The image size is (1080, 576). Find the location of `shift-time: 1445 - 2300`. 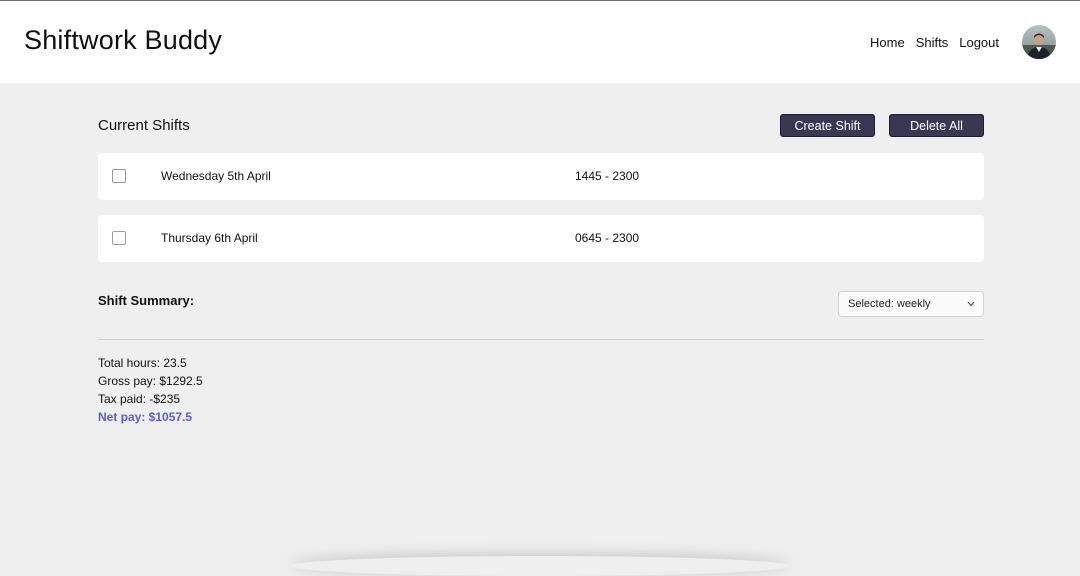

shift-time: 1445 - 2300 is located at coordinates (607, 176).